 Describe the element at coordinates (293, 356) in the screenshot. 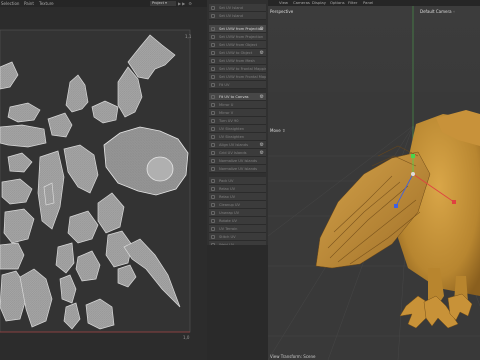

I see `viewport-status-label: View Transform: Scene` at that location.